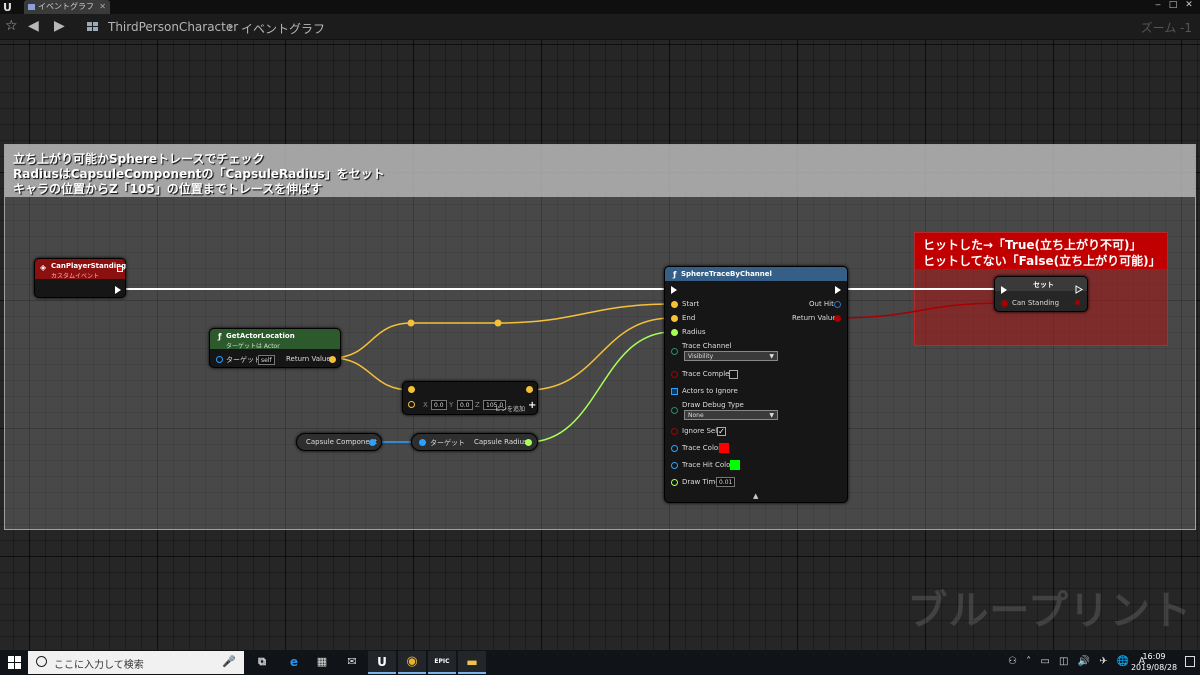  What do you see at coordinates (322, 662) in the screenshot?
I see `store-app: ▦` at bounding box center [322, 662].